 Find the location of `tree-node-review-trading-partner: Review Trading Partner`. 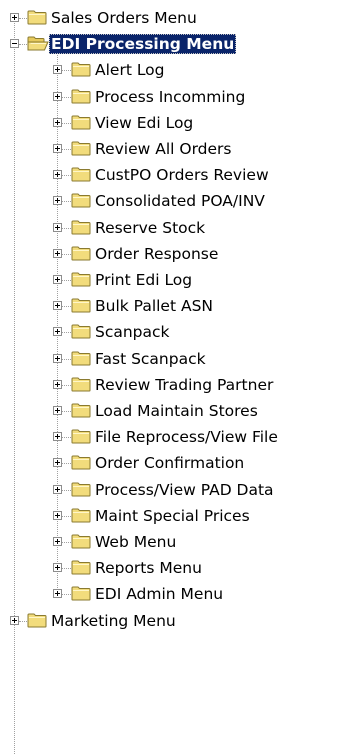

tree-node-review-trading-partner: Review Trading Partner is located at coordinates (176, 385).